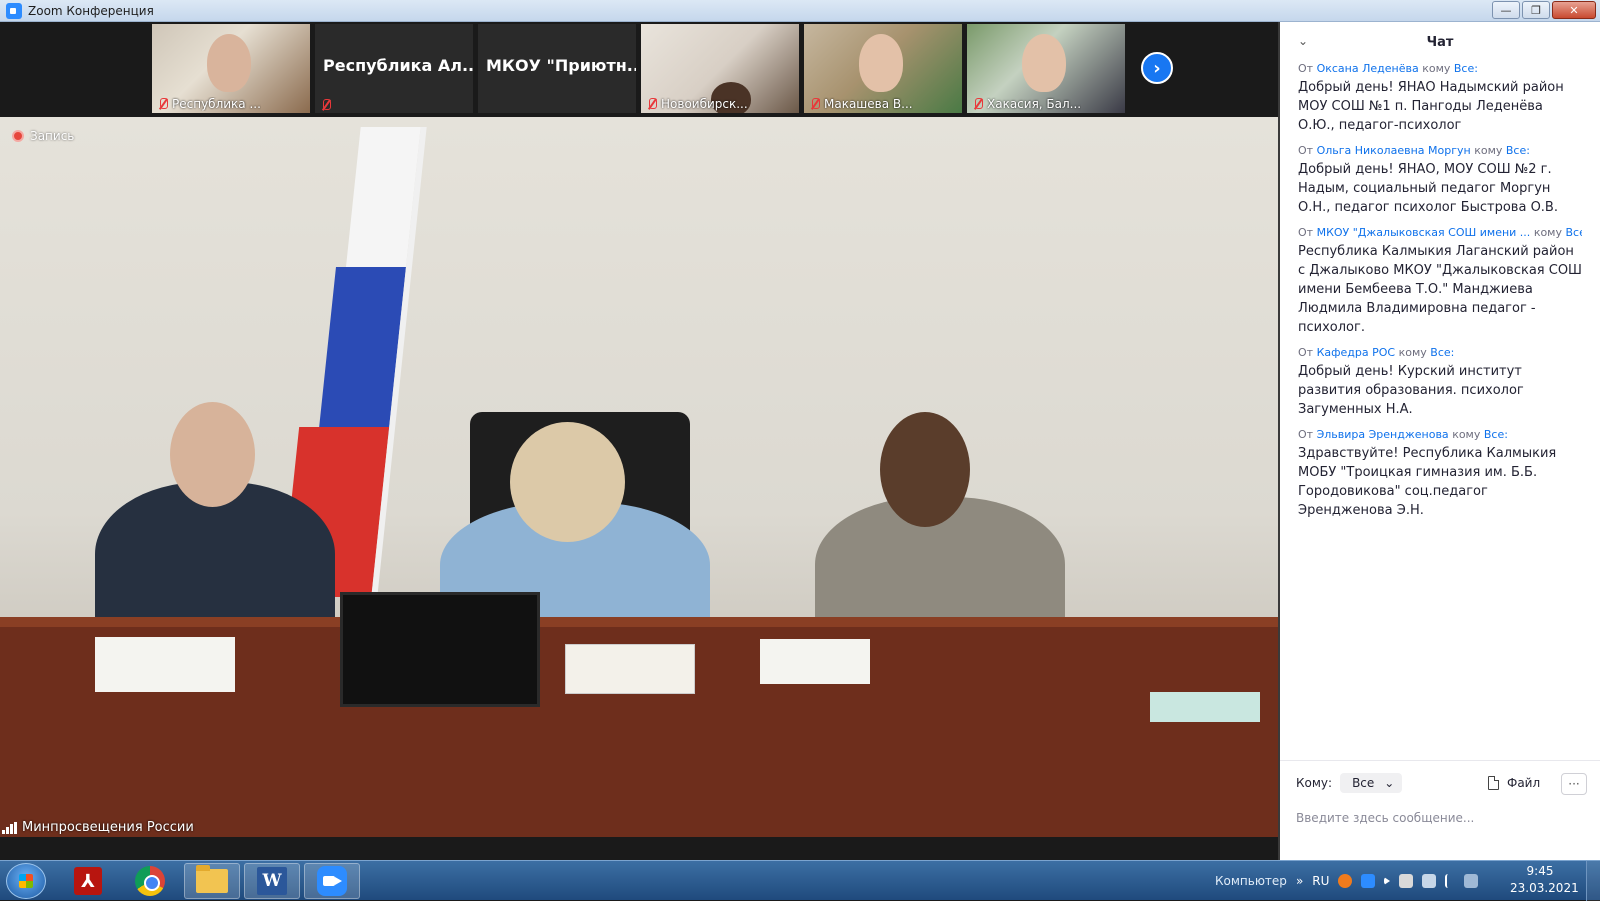 The height and width of the screenshot is (901, 1600). What do you see at coordinates (1544, 888) in the screenshot?
I see `clock-date: 23.03.2021` at bounding box center [1544, 888].